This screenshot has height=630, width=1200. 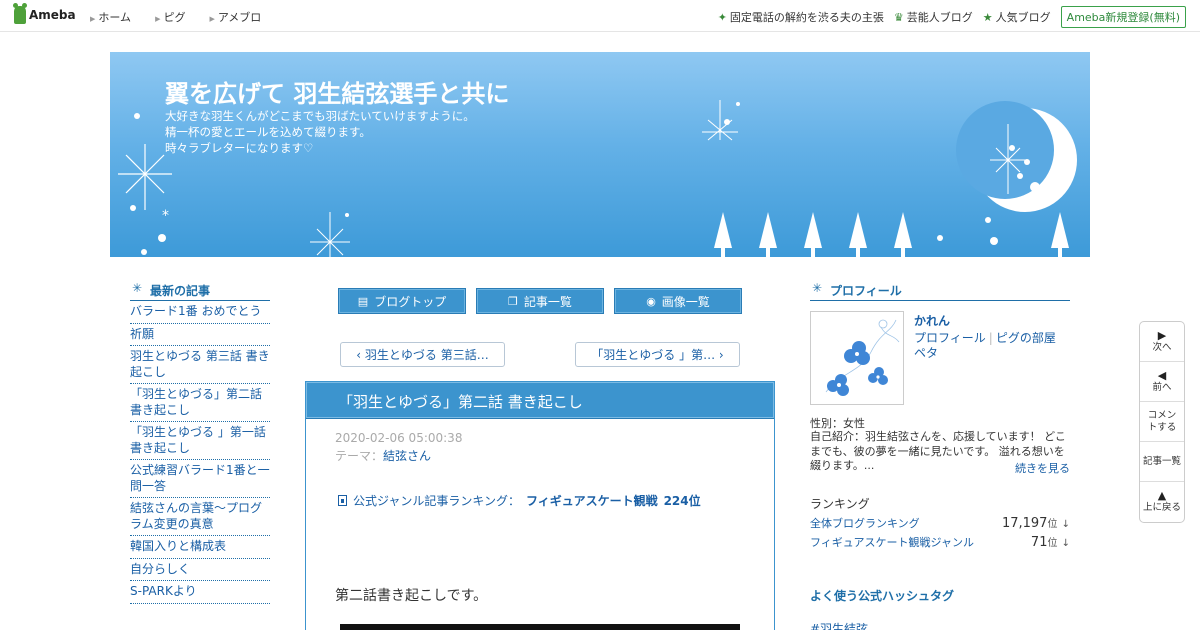 What do you see at coordinates (44, 13) in the screenshot?
I see `ameba-logo: Ameba` at bounding box center [44, 13].